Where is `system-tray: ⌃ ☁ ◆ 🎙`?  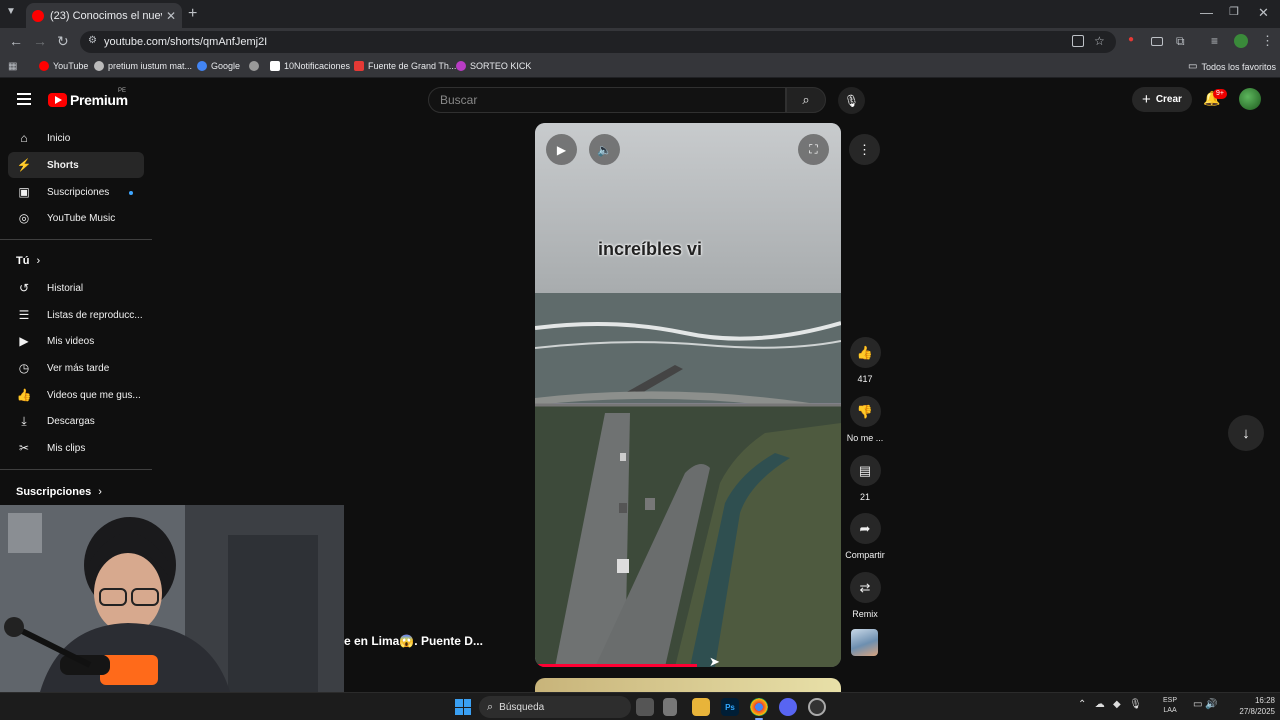
system-tray: ⌃ ☁ ◆ 🎙 is located at coordinates (1110, 704).